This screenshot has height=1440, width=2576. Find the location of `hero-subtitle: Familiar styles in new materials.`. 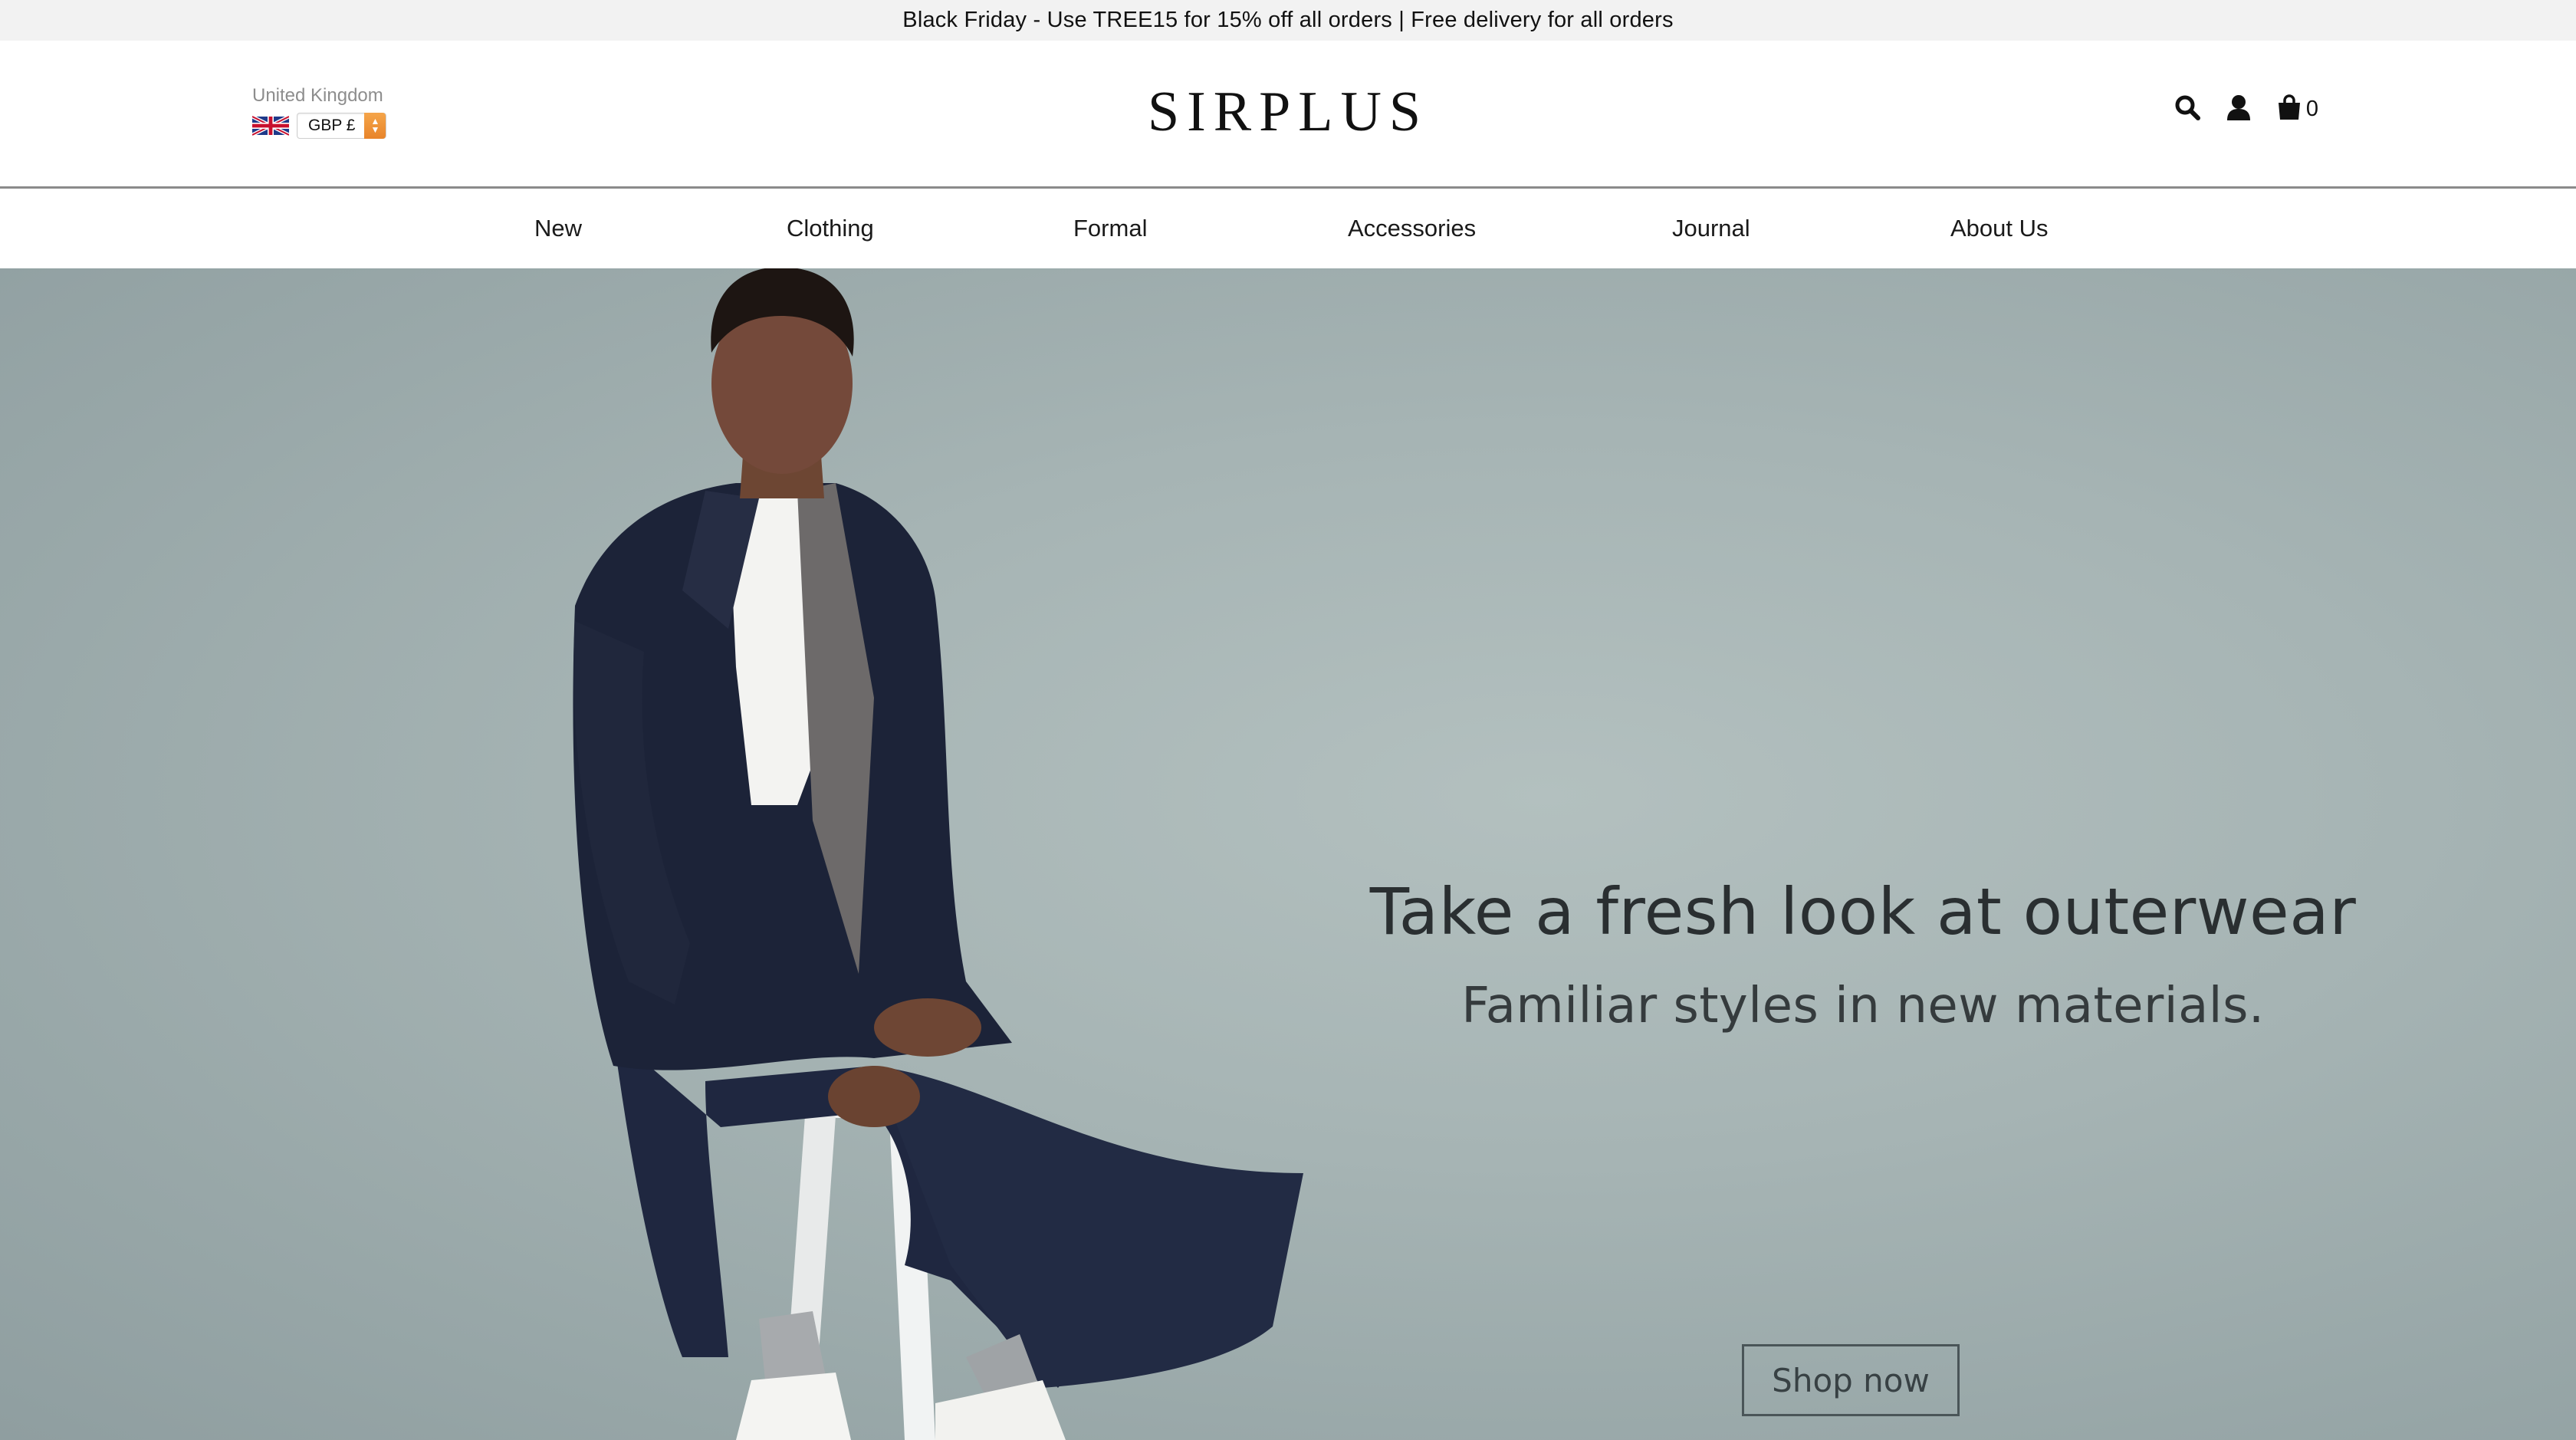

hero-subtitle: Familiar styles in new materials. is located at coordinates (1863, 1006).